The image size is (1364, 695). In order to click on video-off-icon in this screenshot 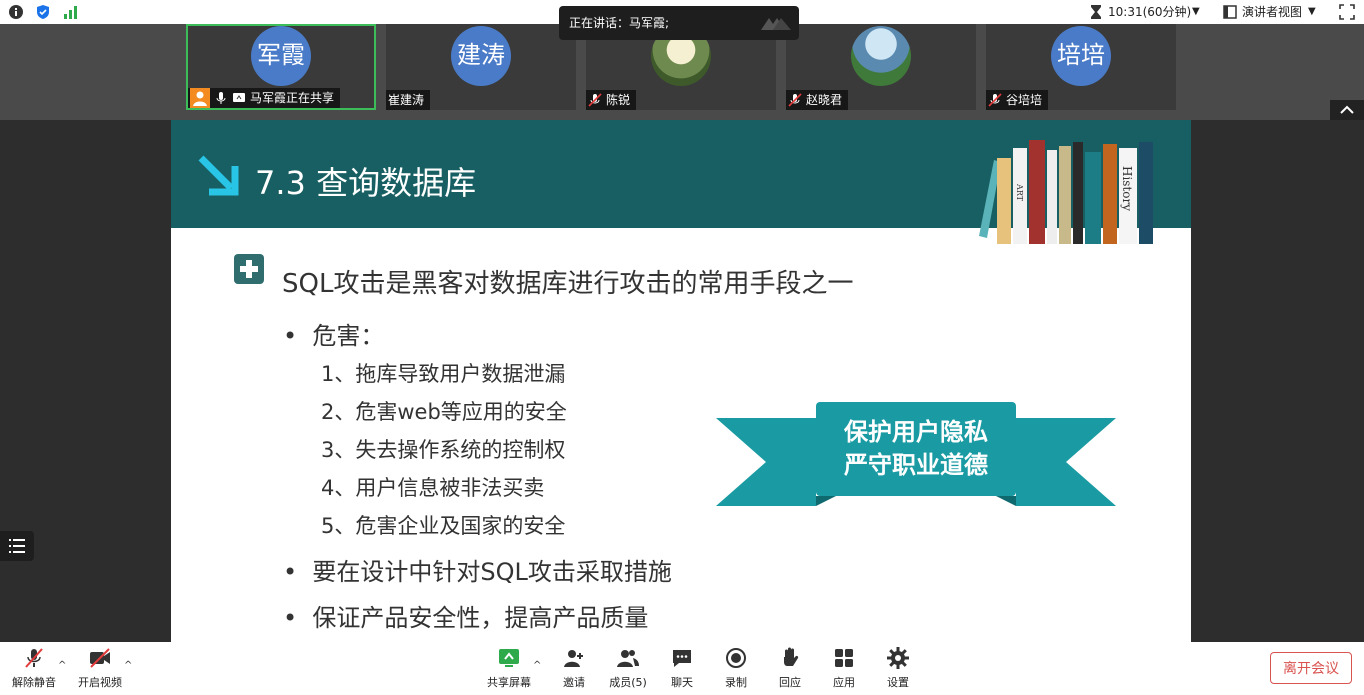, I will do `click(100, 658)`.